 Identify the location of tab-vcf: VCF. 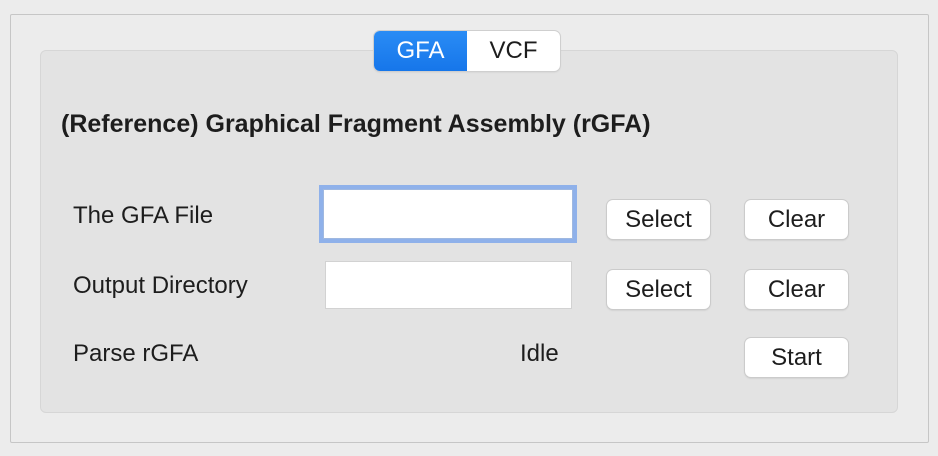
(513, 51).